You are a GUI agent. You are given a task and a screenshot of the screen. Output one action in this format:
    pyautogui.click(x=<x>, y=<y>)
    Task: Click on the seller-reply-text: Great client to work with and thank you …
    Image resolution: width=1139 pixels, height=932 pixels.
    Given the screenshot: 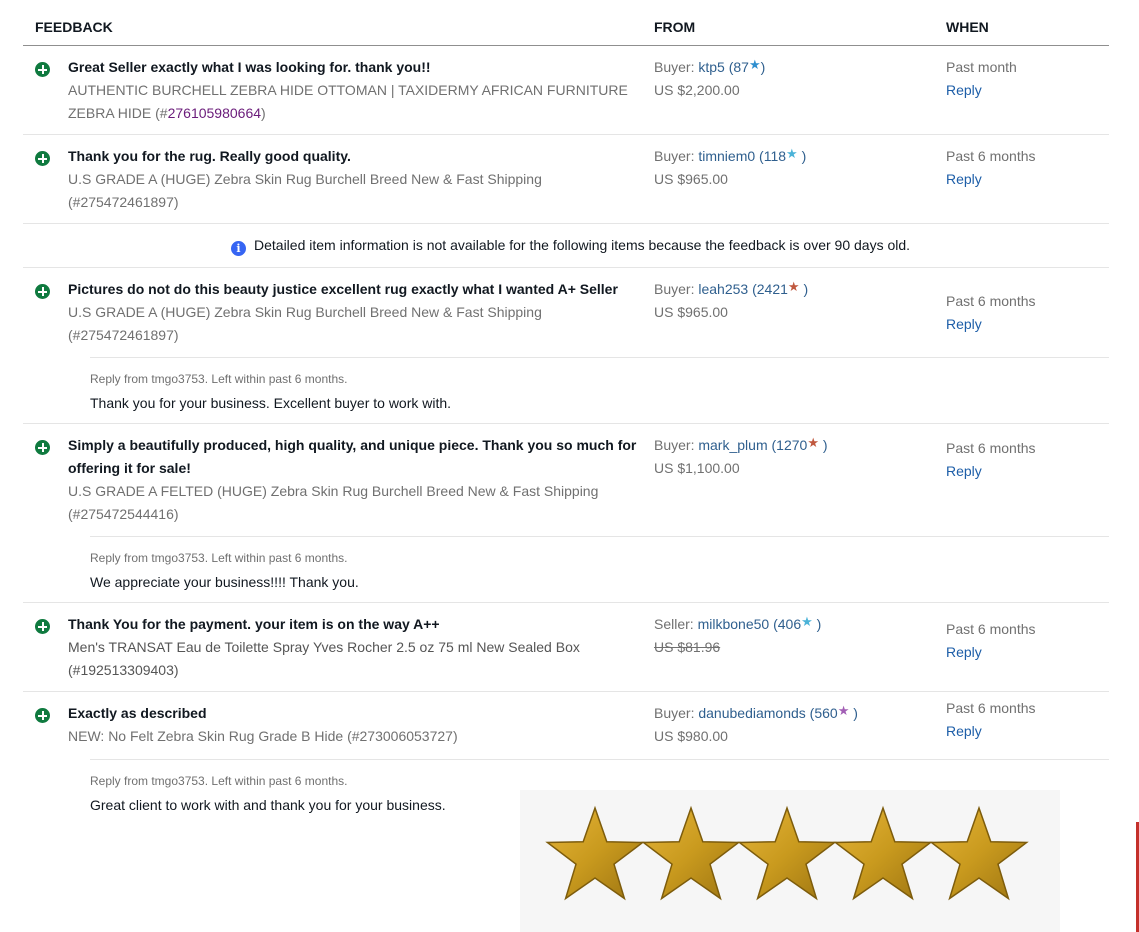 What is the action you would take?
    pyautogui.click(x=268, y=805)
    